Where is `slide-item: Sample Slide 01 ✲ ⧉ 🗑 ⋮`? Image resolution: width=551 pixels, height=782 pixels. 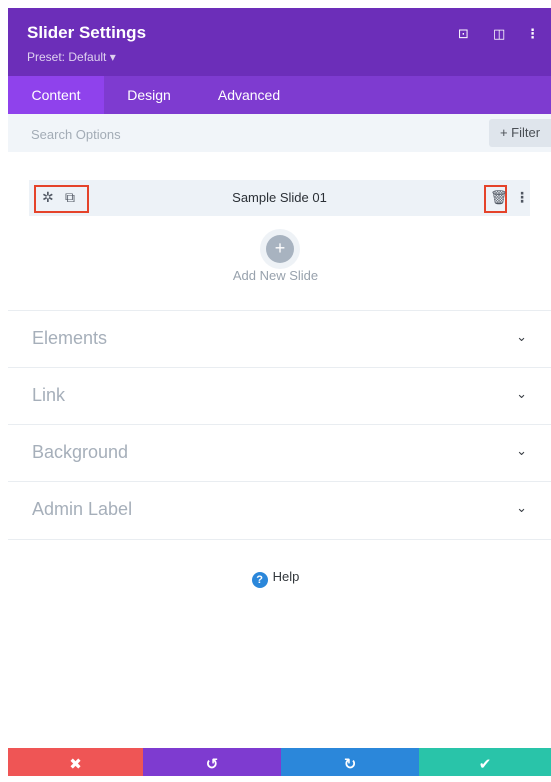
slide-item: Sample Slide 01 ✲ ⧉ 🗑 ⋮ is located at coordinates (279, 198).